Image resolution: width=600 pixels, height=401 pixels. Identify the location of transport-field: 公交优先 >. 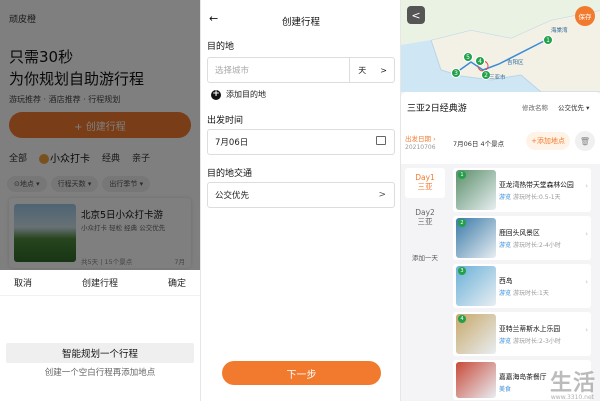
(301, 195).